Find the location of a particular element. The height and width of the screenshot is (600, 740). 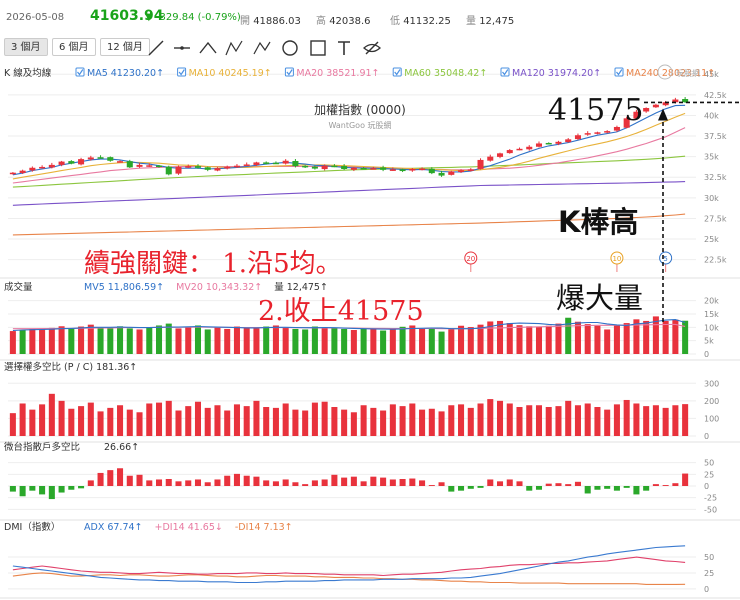

ma-legend-name: MA120 is located at coordinates (530, 73).